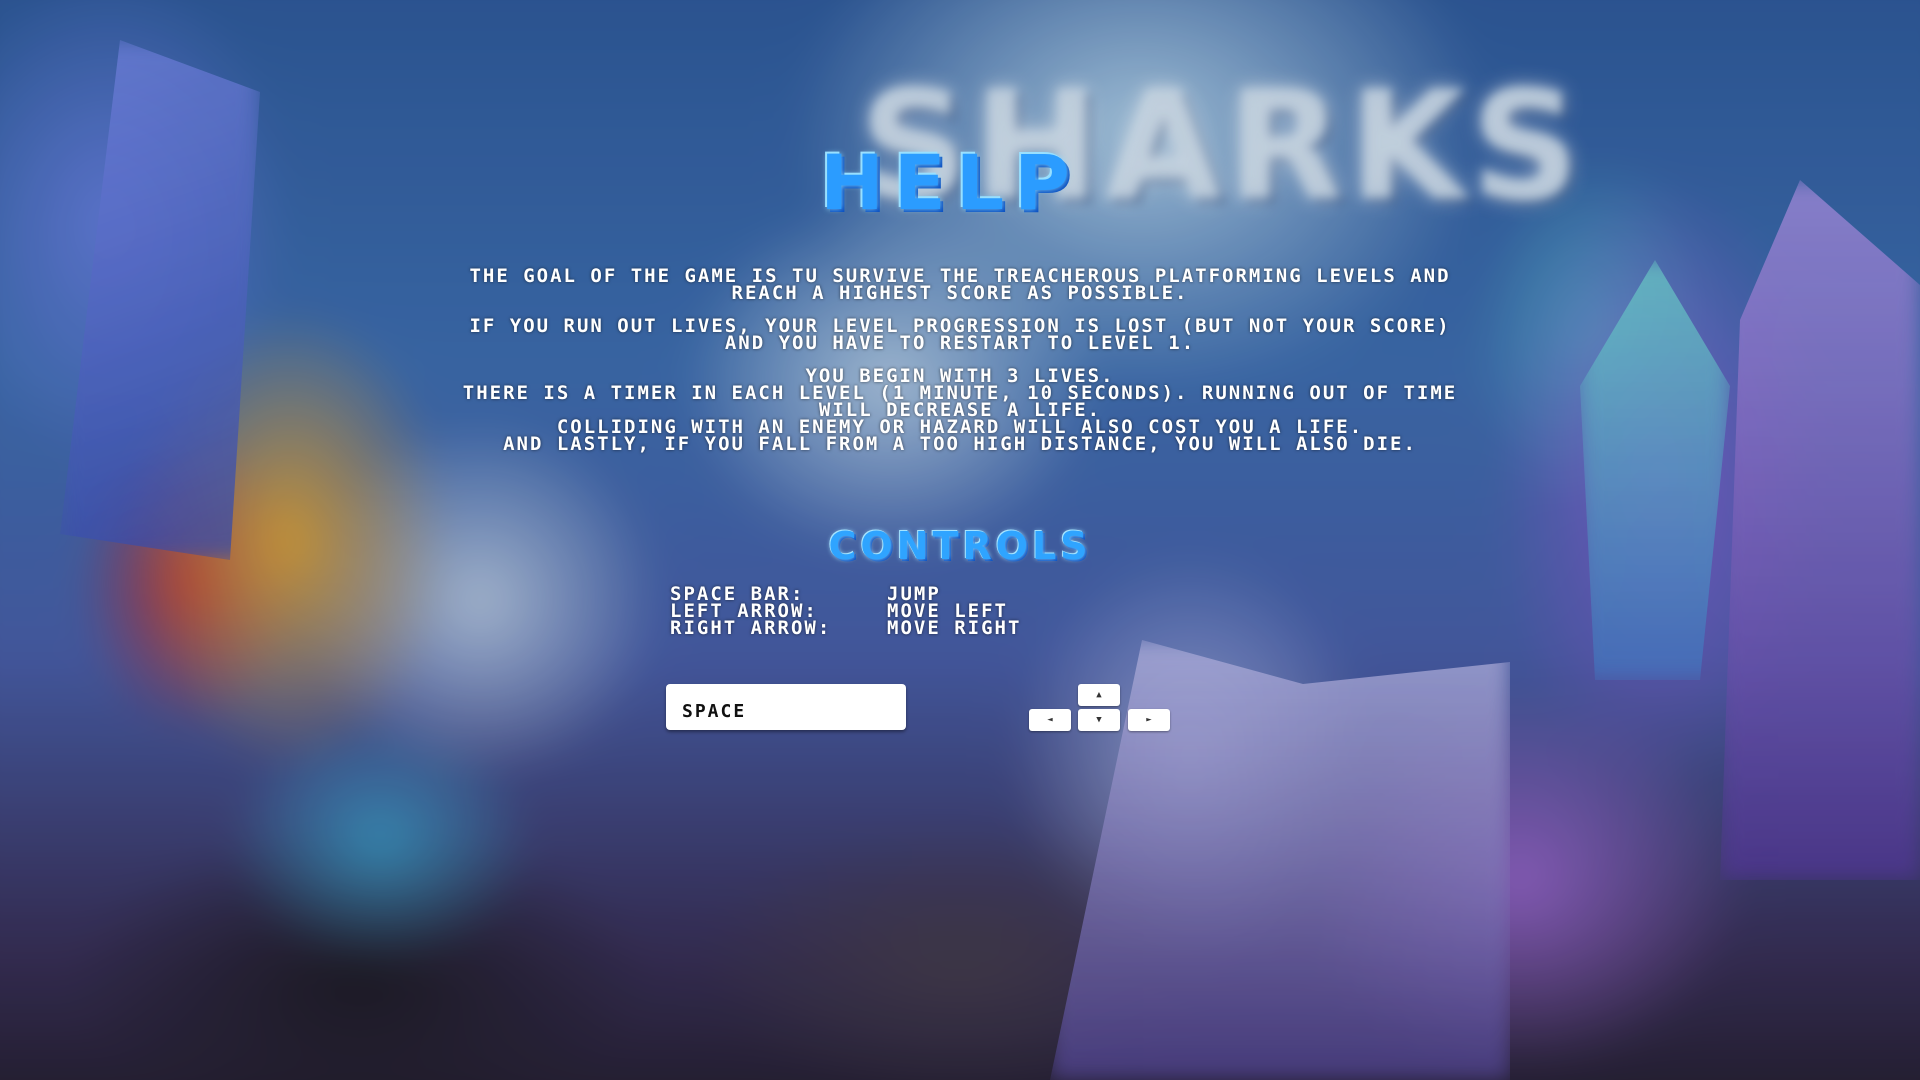 The image size is (1920, 1080). I want to click on page-title: HELP, so click(950, 182).